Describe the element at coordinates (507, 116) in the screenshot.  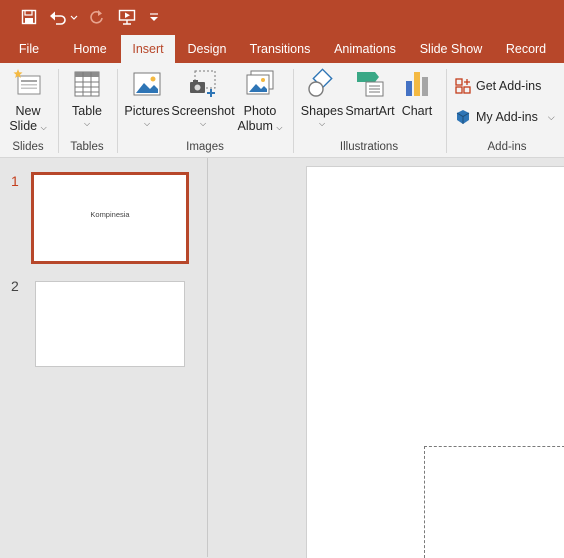
I see `my-addins-label: My Add-ins` at that location.